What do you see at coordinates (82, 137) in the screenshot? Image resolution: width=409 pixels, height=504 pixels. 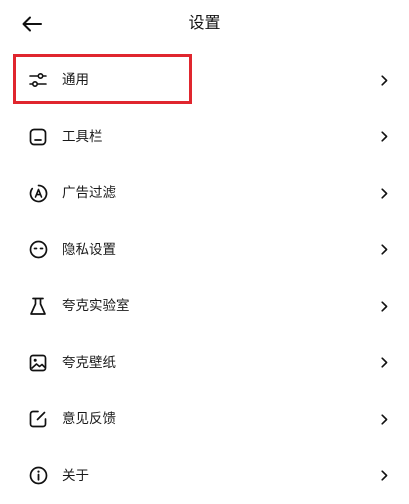 I see `settings-item-label: 工具栏` at bounding box center [82, 137].